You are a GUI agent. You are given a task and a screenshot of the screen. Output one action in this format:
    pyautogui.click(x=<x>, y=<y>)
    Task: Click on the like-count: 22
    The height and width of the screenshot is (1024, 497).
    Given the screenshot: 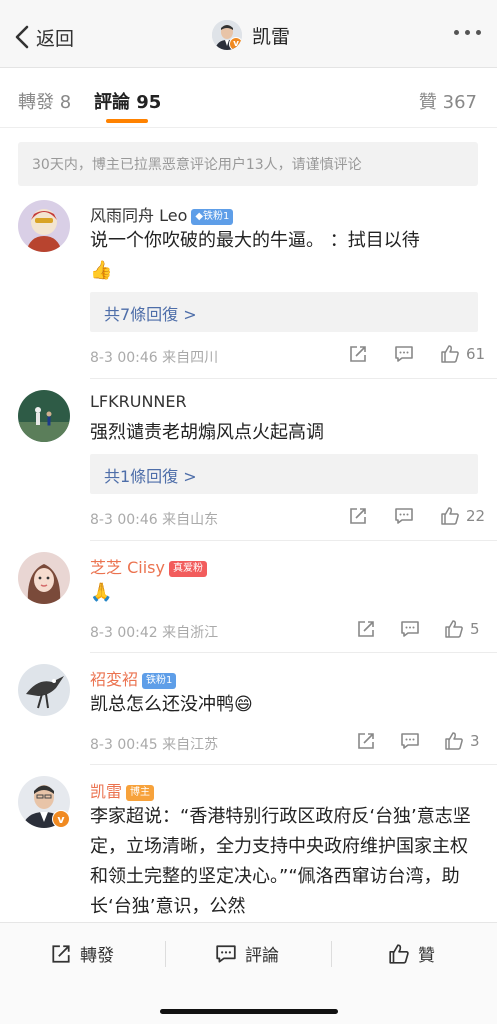 What is the action you would take?
    pyautogui.click(x=476, y=516)
    